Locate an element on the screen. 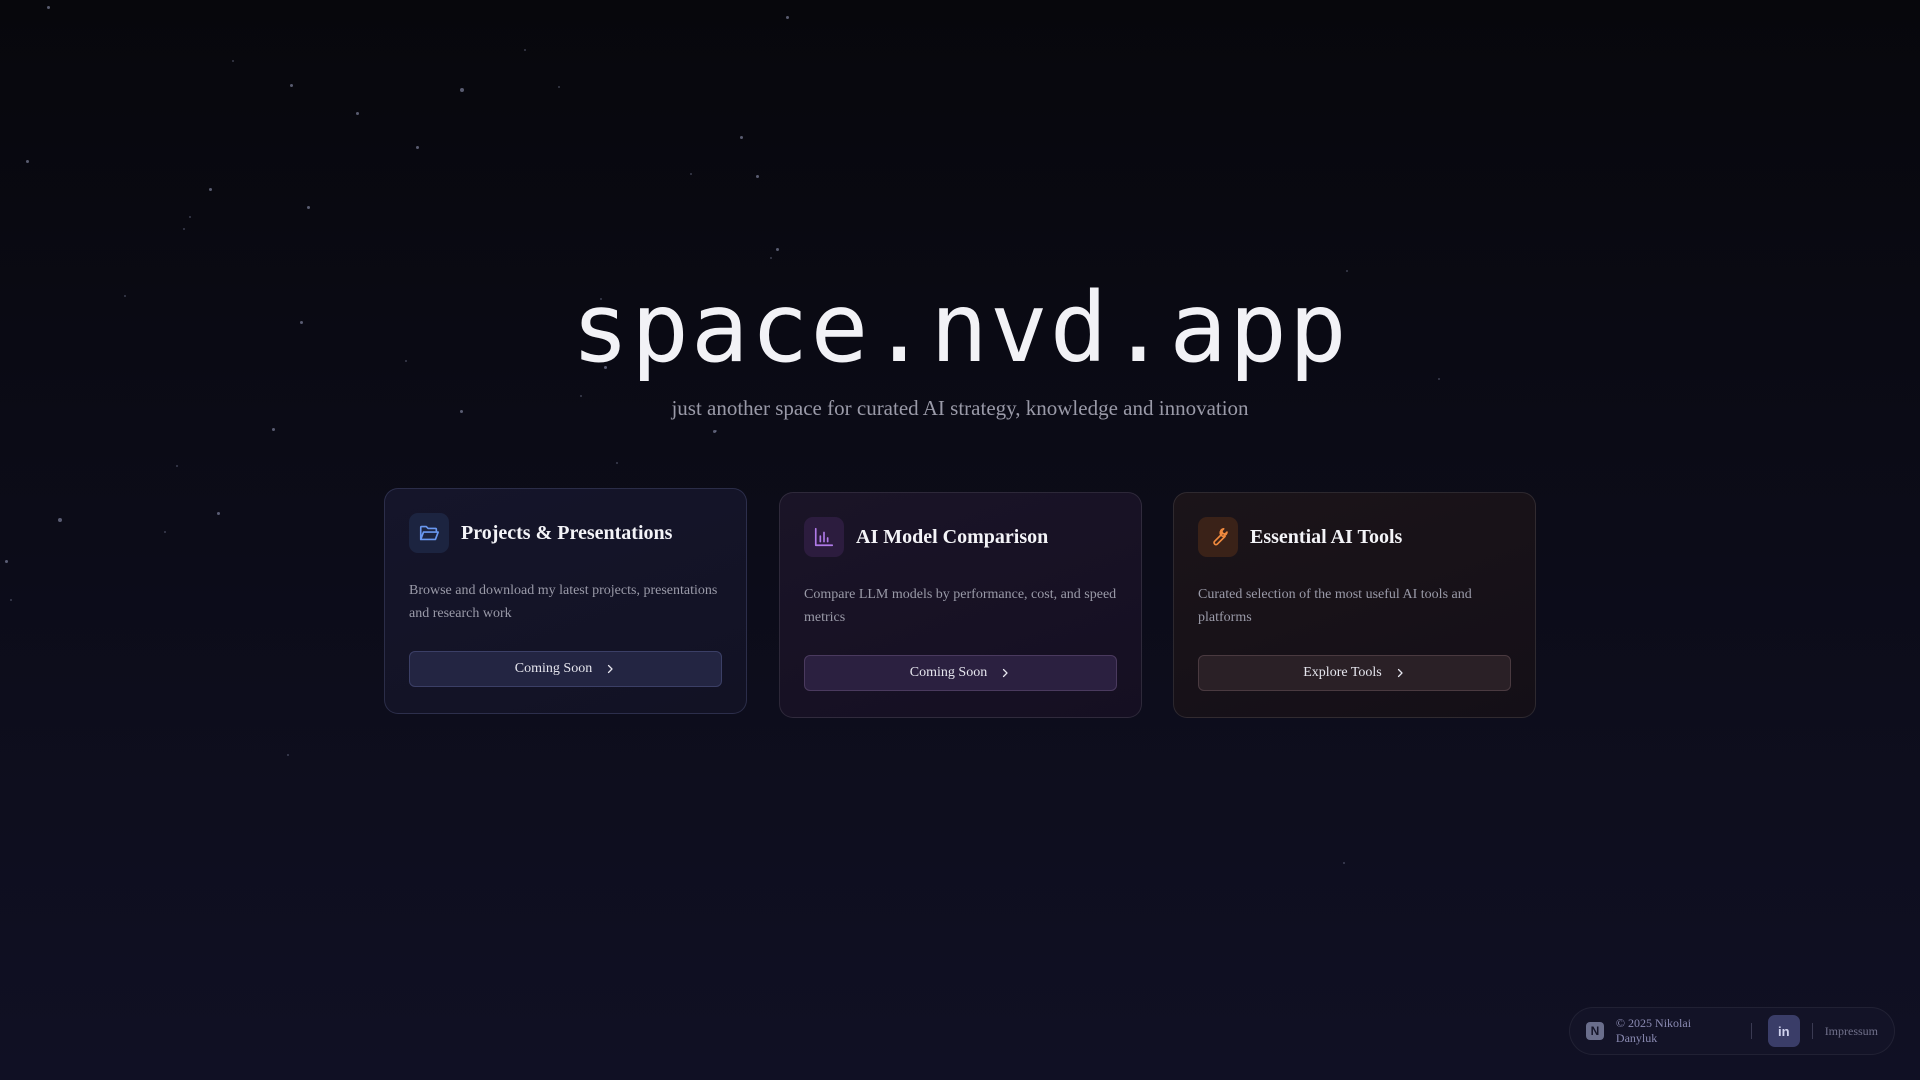  linkedin-icon: in is located at coordinates (1783, 1031).